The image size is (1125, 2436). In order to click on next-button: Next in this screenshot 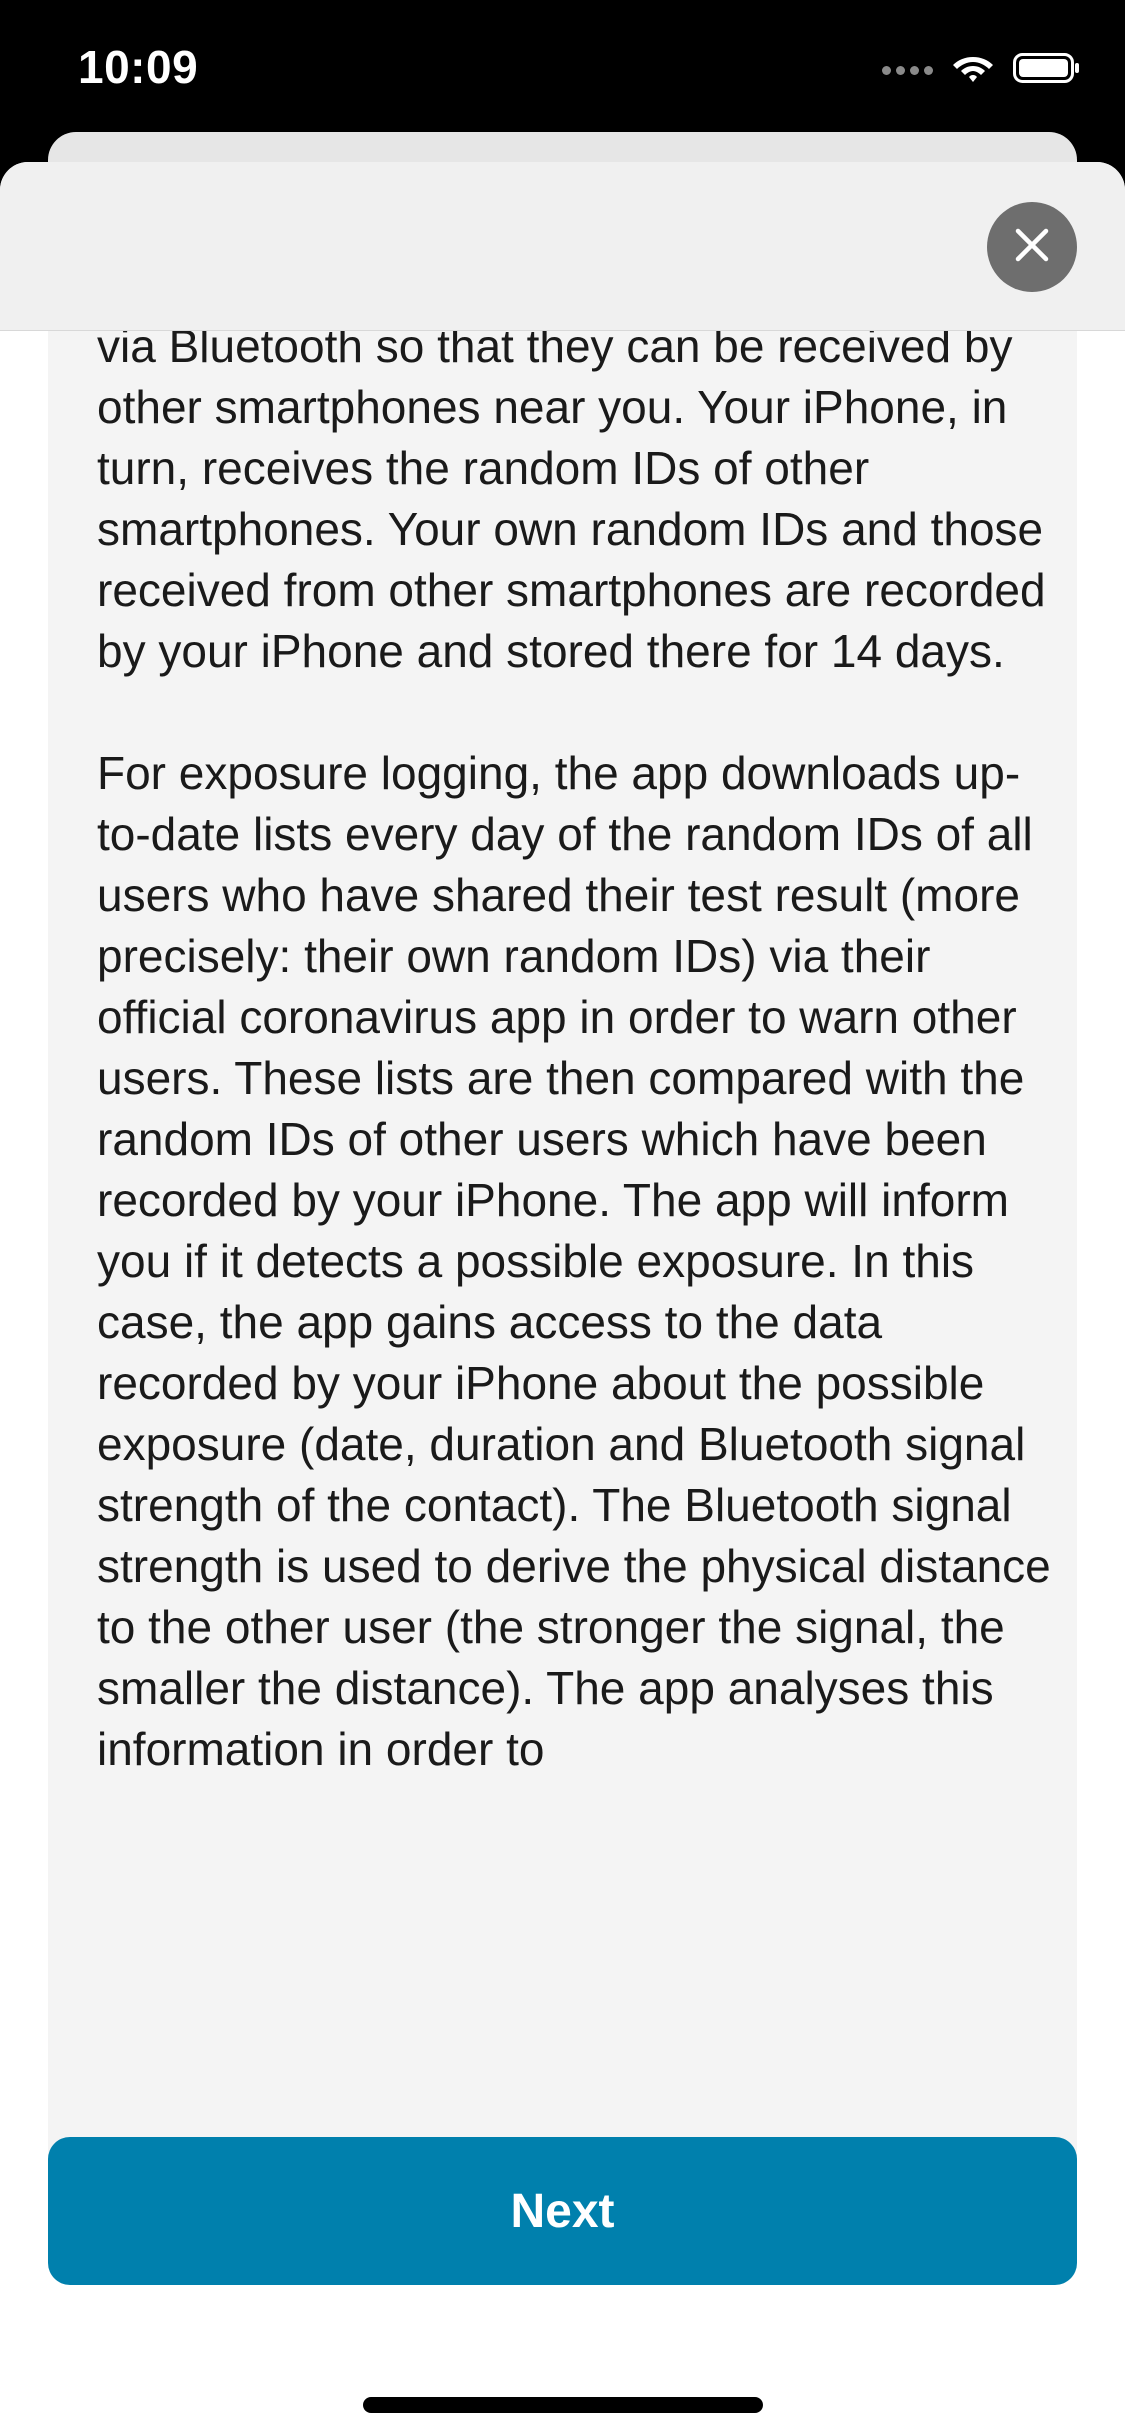, I will do `click(562, 2211)`.